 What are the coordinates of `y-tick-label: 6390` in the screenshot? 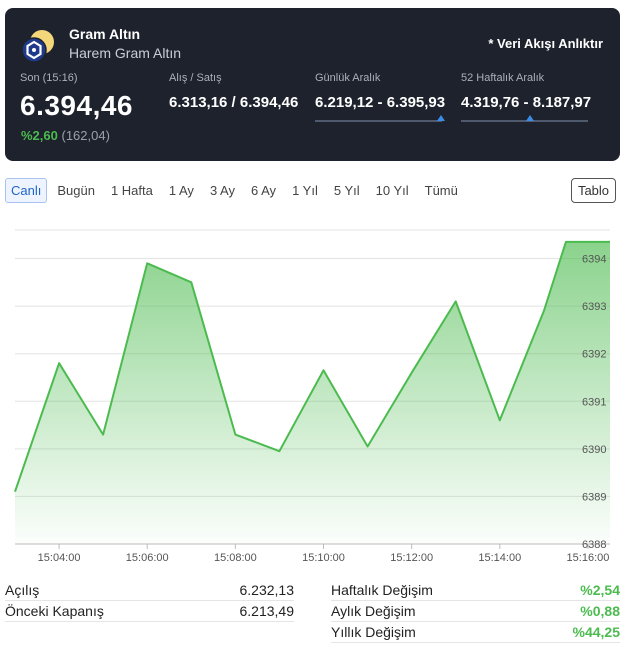 It's located at (594, 450).